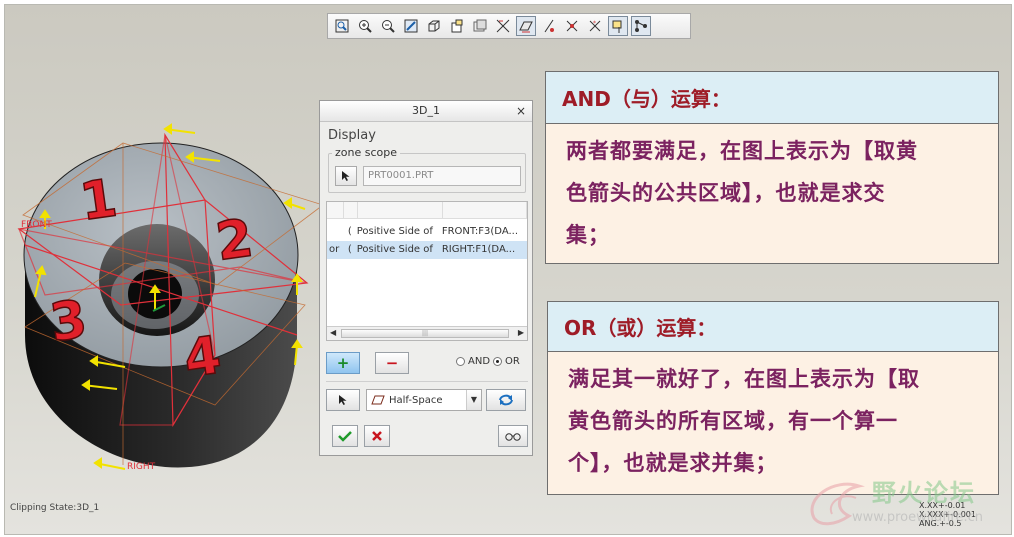  What do you see at coordinates (512, 361) in the screenshot?
I see `or-label: OR` at bounding box center [512, 361].